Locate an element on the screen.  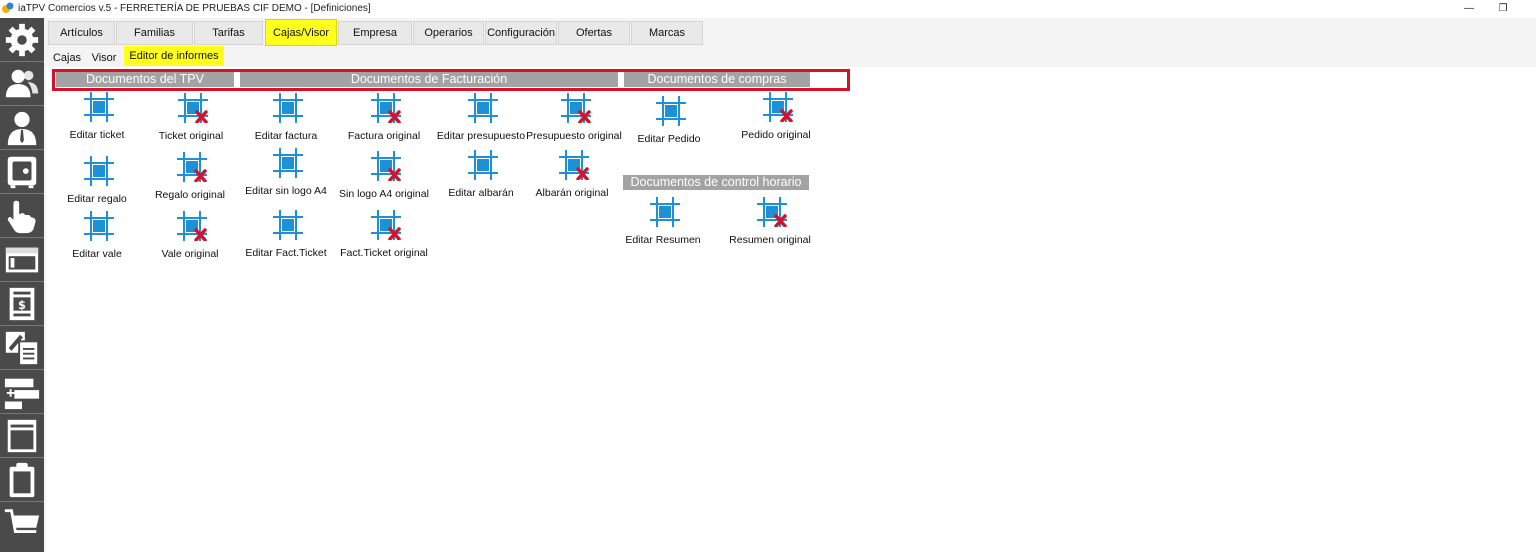
fact-ticket-original-button: Fact.Ticket original is located at coordinates (384, 238).